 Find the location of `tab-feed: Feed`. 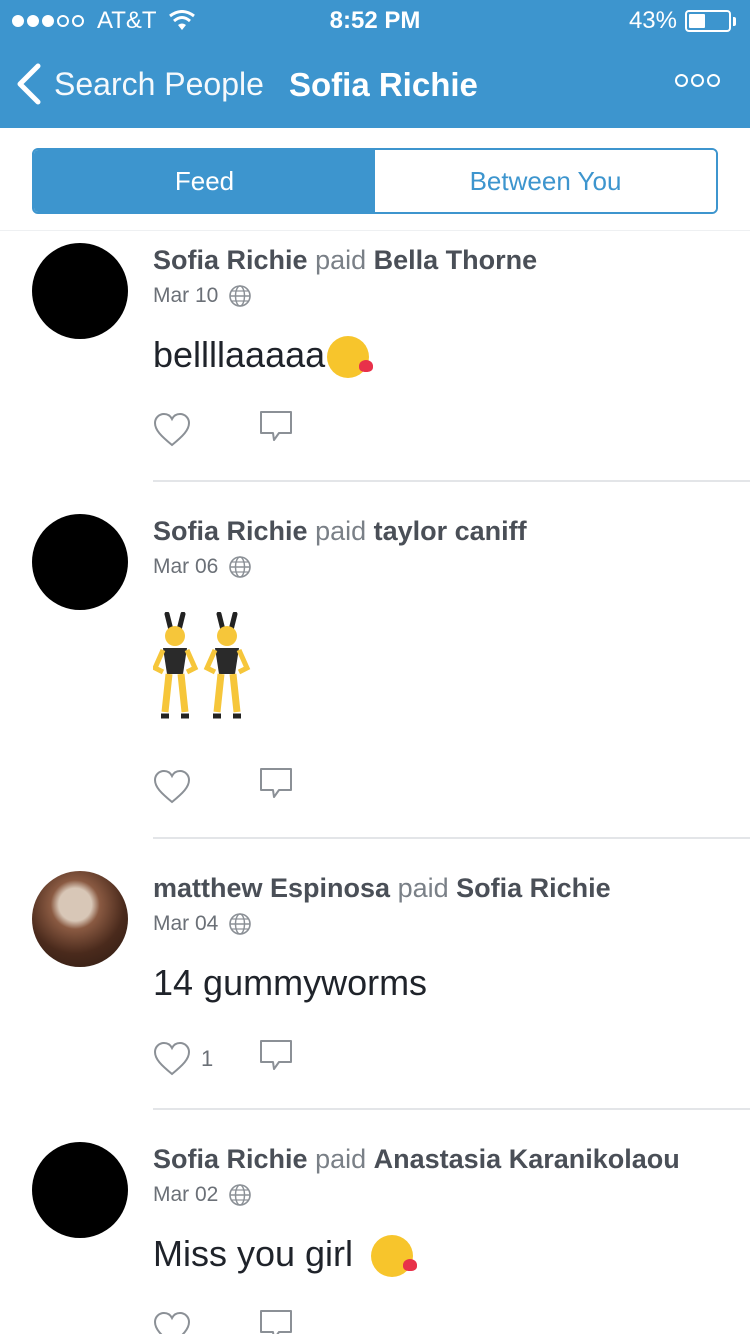

tab-feed: Feed is located at coordinates (204, 181).